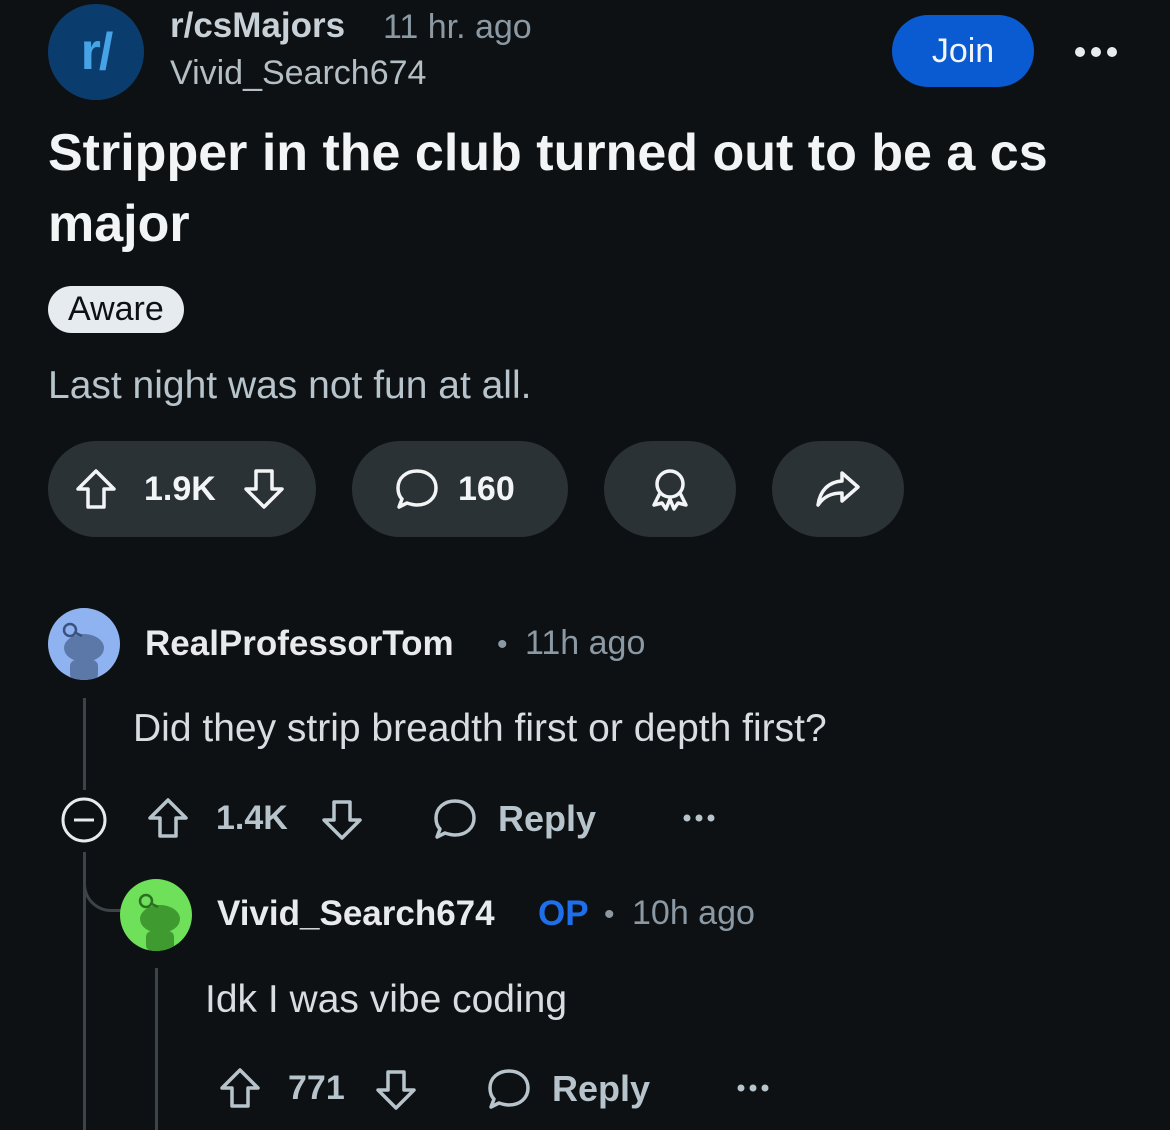 The image size is (1170, 1130). I want to click on award-icon, so click(670, 489).